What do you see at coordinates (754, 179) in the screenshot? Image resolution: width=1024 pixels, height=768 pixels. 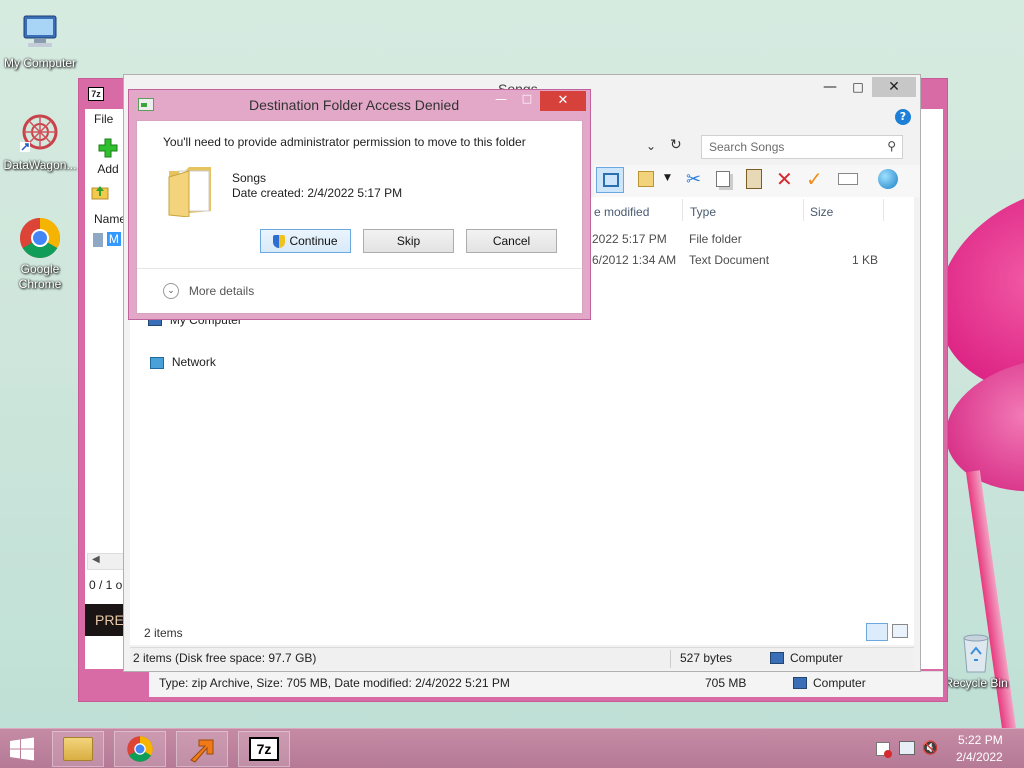 I see `paste-icon` at bounding box center [754, 179].